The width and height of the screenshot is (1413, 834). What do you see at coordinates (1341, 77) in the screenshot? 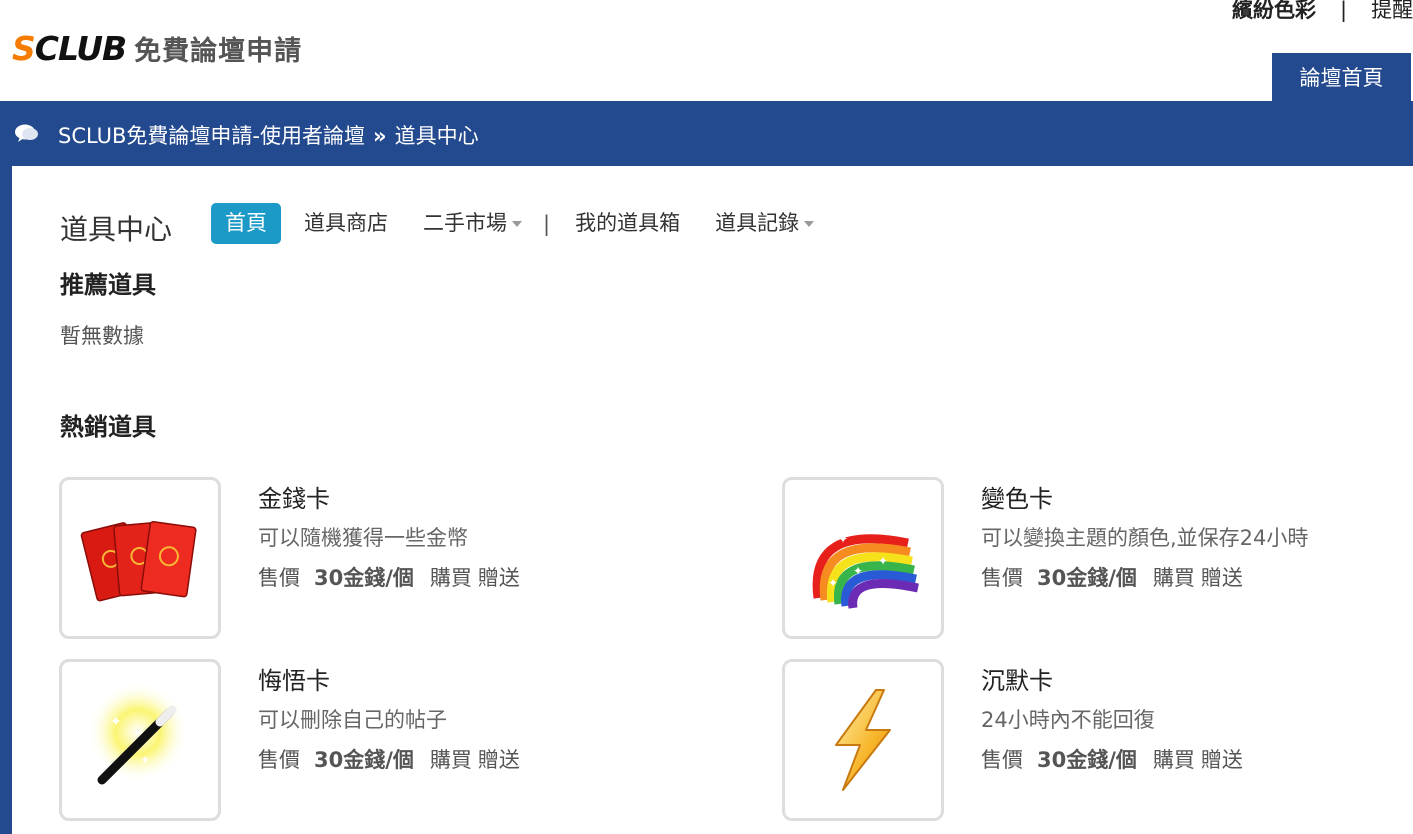
I see `forum-home-tab: 論壇首頁` at bounding box center [1341, 77].